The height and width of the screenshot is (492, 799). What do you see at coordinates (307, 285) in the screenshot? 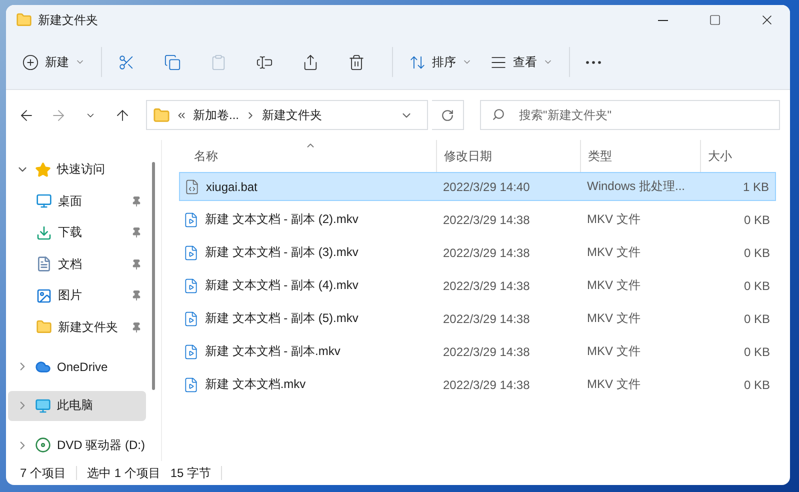
I see `file-name-cell: 新建 文本文档 - 副本 (4).mkv` at bounding box center [307, 285].